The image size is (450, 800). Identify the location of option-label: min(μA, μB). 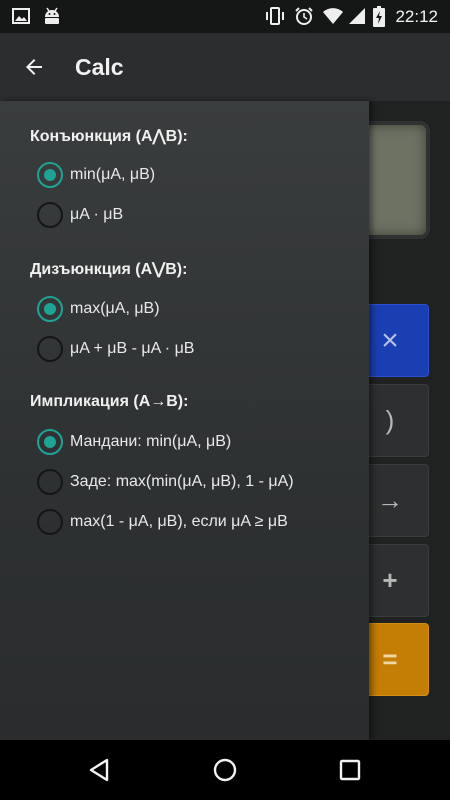
(113, 174).